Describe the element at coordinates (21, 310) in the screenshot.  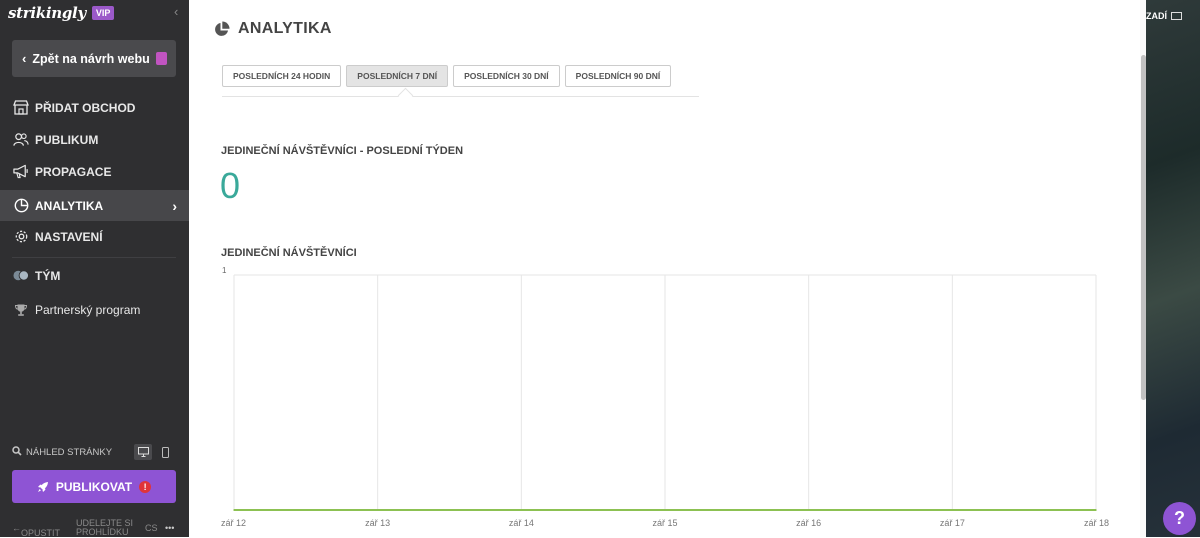
I see `trophy-icon` at that location.